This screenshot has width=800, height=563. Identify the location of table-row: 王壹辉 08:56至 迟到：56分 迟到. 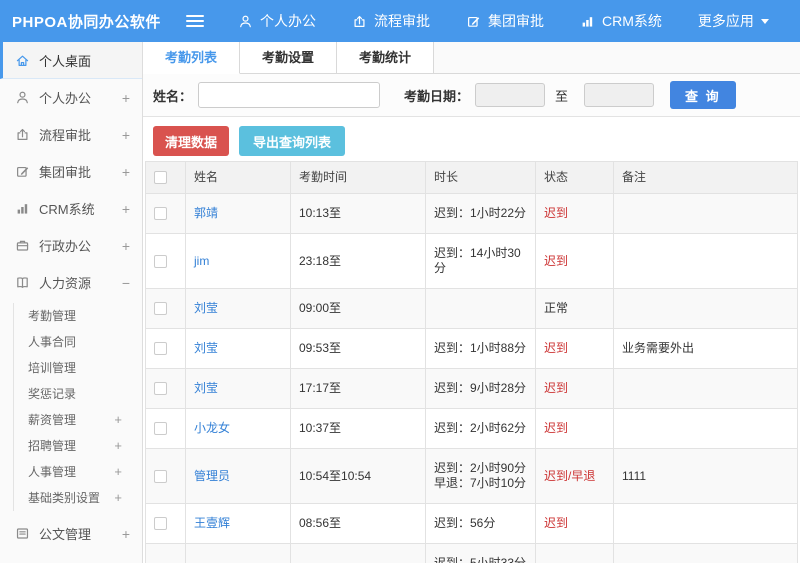
(471, 523).